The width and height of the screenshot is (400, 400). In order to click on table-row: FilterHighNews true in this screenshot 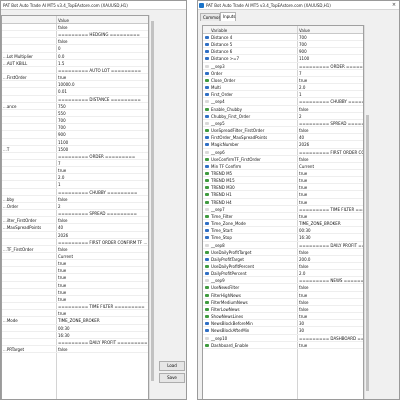, I will do `click(283, 295)`.